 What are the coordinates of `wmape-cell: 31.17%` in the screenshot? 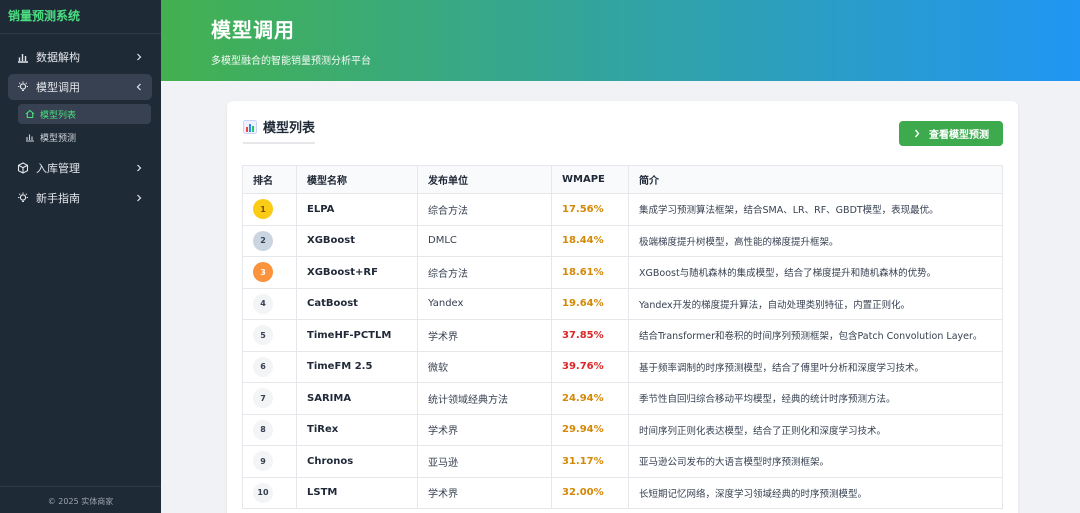 It's located at (590, 461).